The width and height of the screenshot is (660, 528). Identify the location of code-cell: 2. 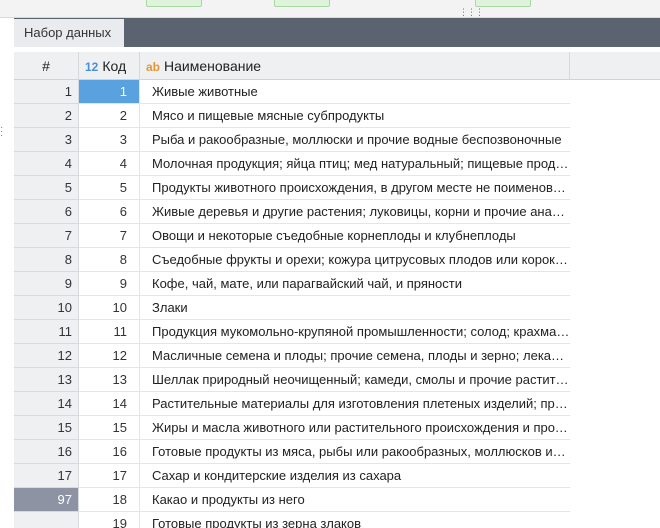
(109, 116).